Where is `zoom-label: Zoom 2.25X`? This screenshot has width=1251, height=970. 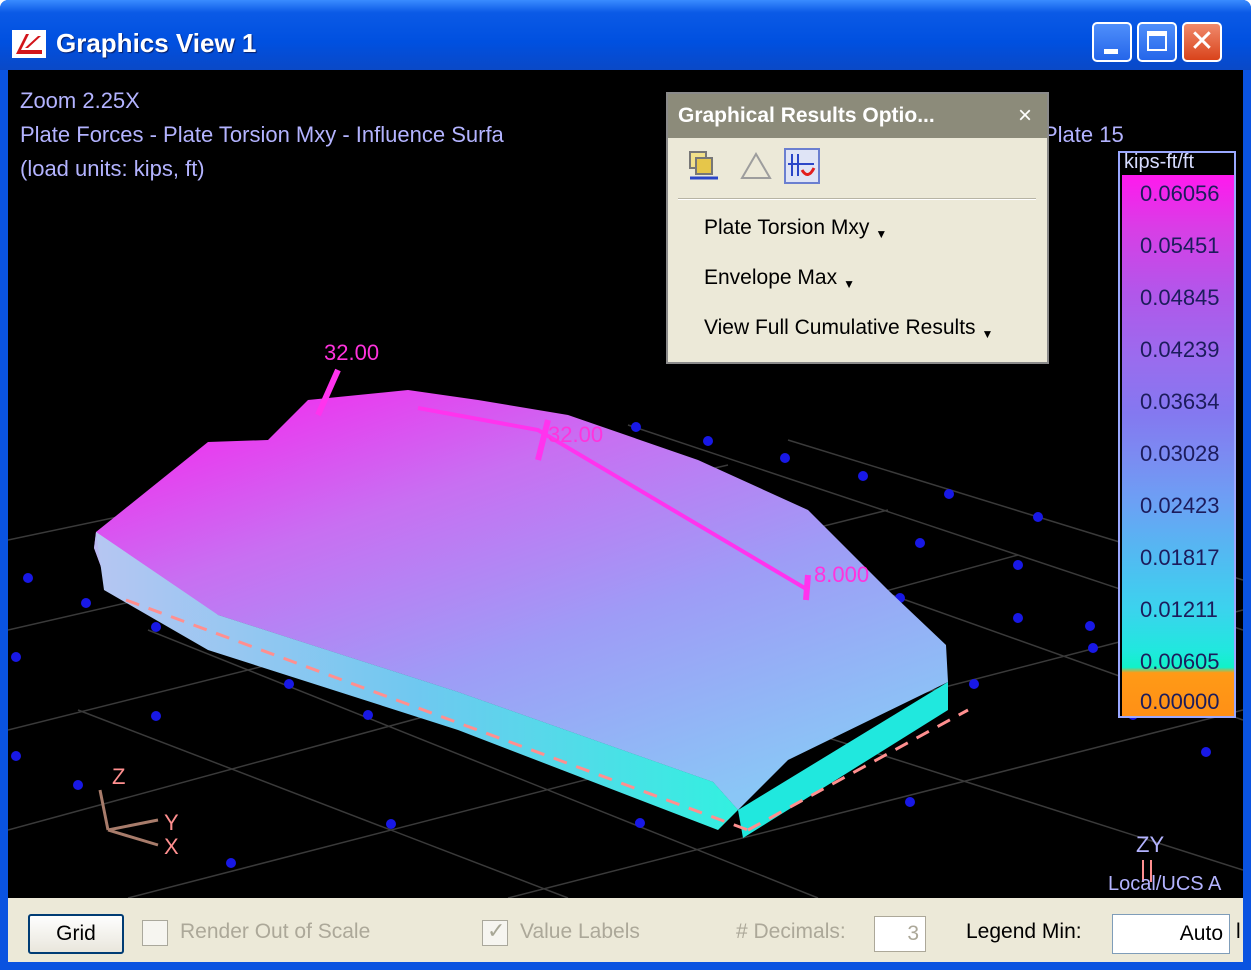
zoom-label: Zoom 2.25X is located at coordinates (80, 100).